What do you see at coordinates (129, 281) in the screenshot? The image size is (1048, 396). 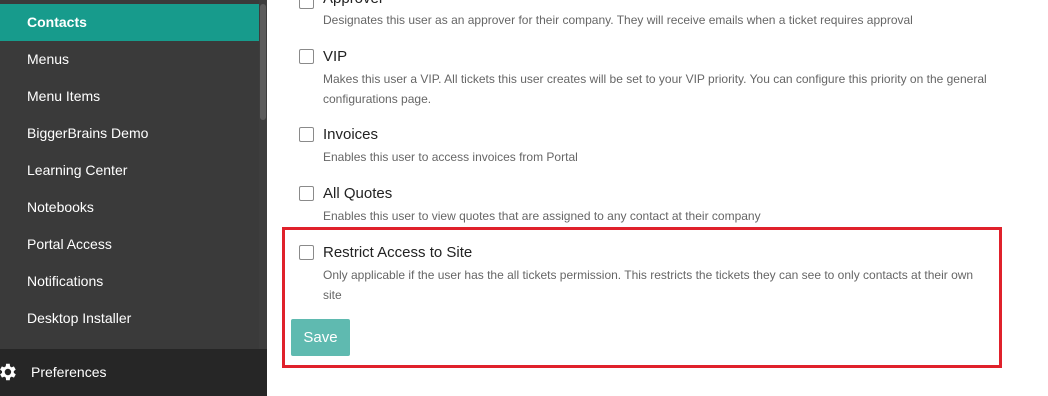 I see `sidebar-item-notifications: Notifications` at bounding box center [129, 281].